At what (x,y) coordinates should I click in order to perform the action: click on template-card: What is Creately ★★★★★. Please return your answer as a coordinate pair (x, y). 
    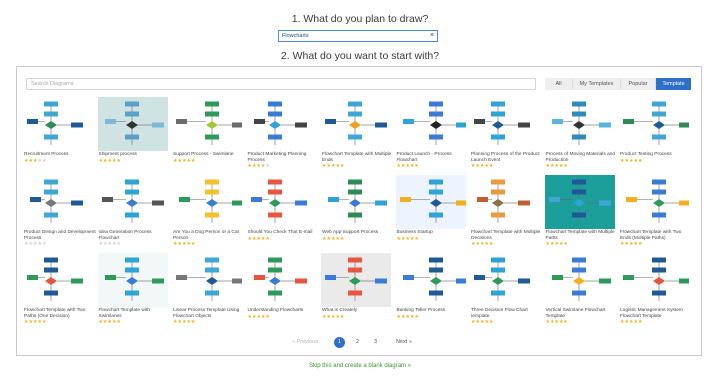
    Looking at the image, I should click on (356, 287).